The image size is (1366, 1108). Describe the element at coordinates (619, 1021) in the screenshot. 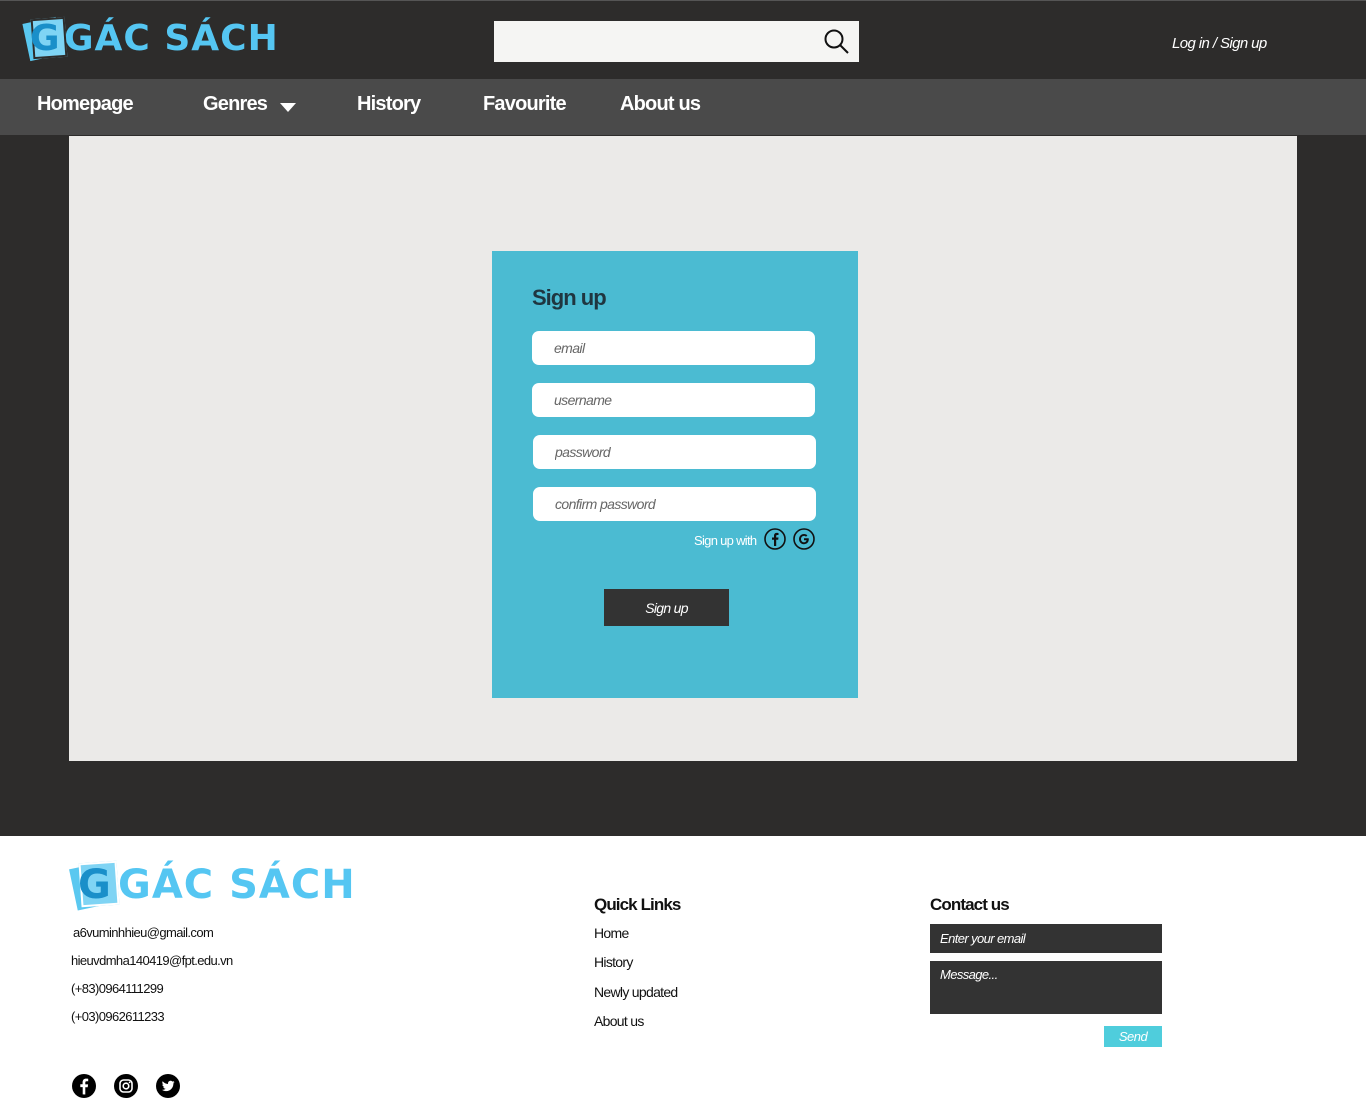

I see `footer-link-about-us: About us` at that location.